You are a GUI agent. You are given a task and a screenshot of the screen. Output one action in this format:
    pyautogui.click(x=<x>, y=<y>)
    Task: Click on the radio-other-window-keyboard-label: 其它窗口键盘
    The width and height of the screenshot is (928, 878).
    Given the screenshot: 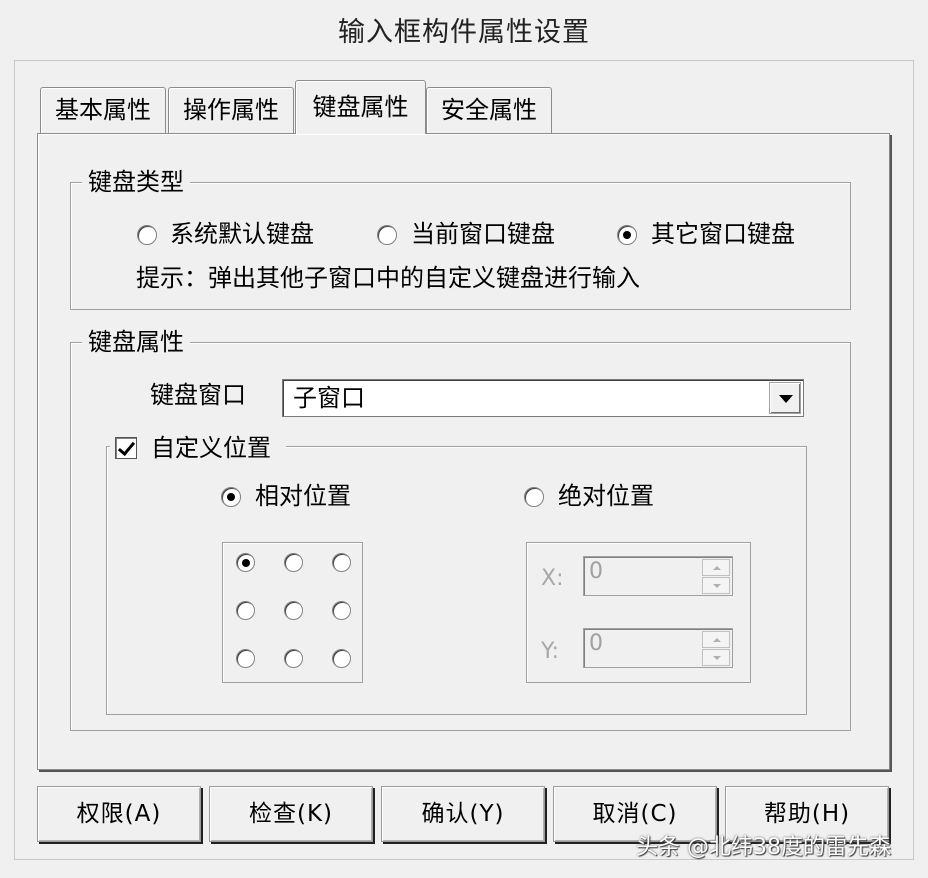 What is the action you would take?
    pyautogui.click(x=723, y=234)
    